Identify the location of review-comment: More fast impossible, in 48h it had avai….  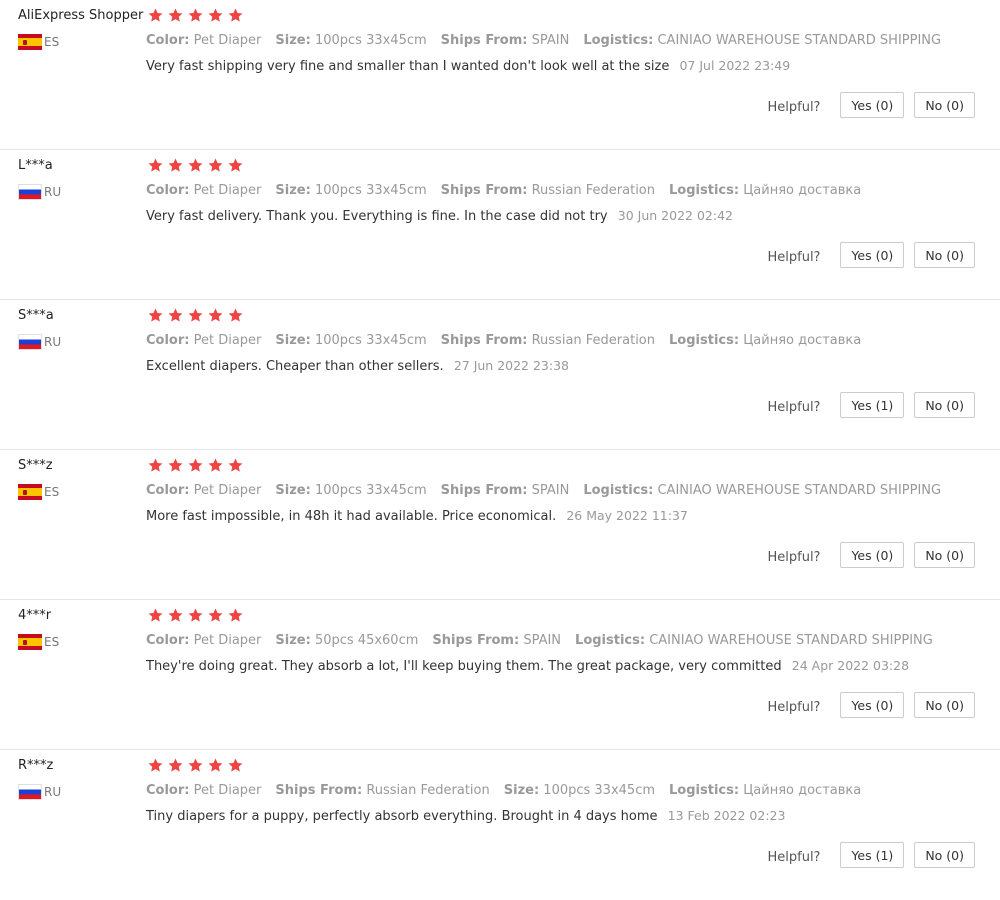
(417, 516).